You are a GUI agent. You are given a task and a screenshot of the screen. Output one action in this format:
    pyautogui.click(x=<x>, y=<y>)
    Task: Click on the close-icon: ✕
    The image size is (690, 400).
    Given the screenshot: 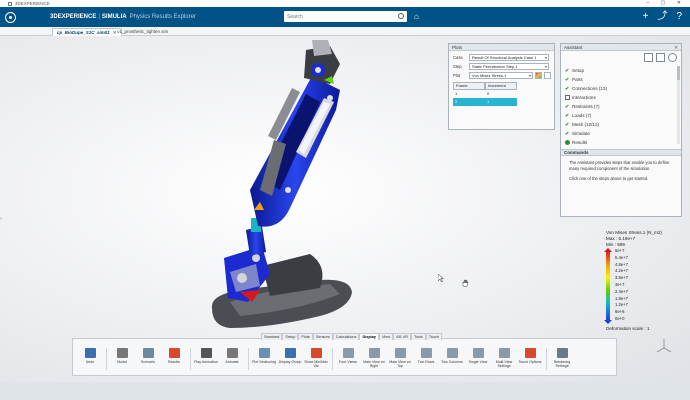 What is the action you would take?
    pyautogui.click(x=676, y=47)
    